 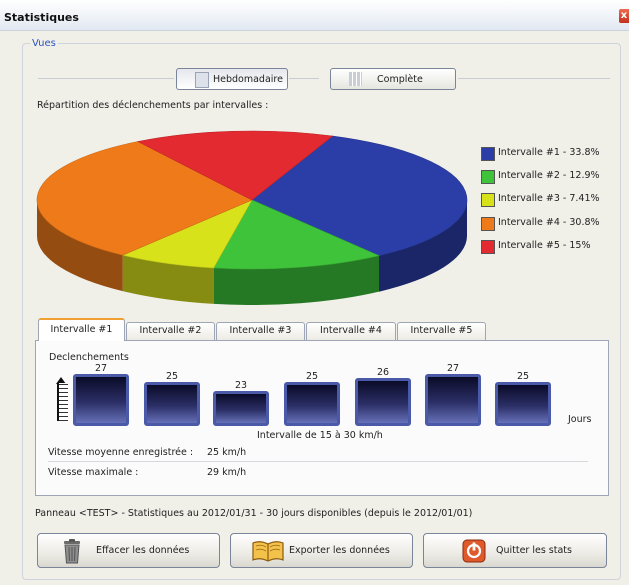 I want to click on window-title: Statistiques, so click(x=41, y=17).